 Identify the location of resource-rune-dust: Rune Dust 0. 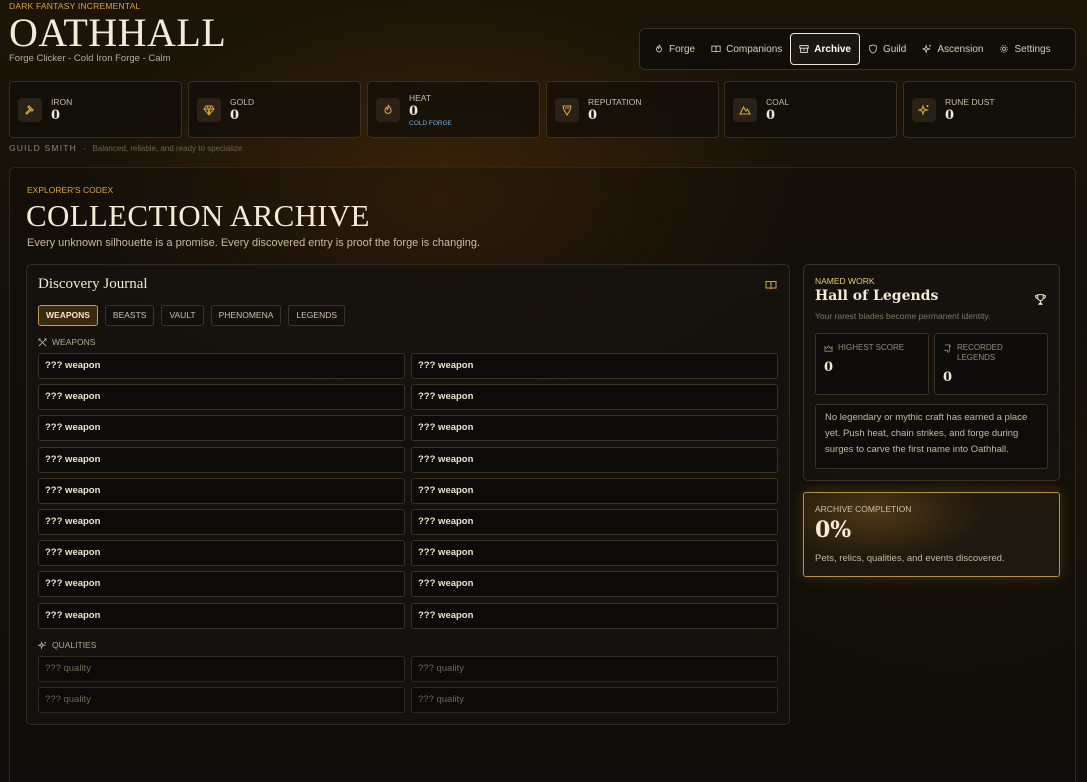
(989, 109).